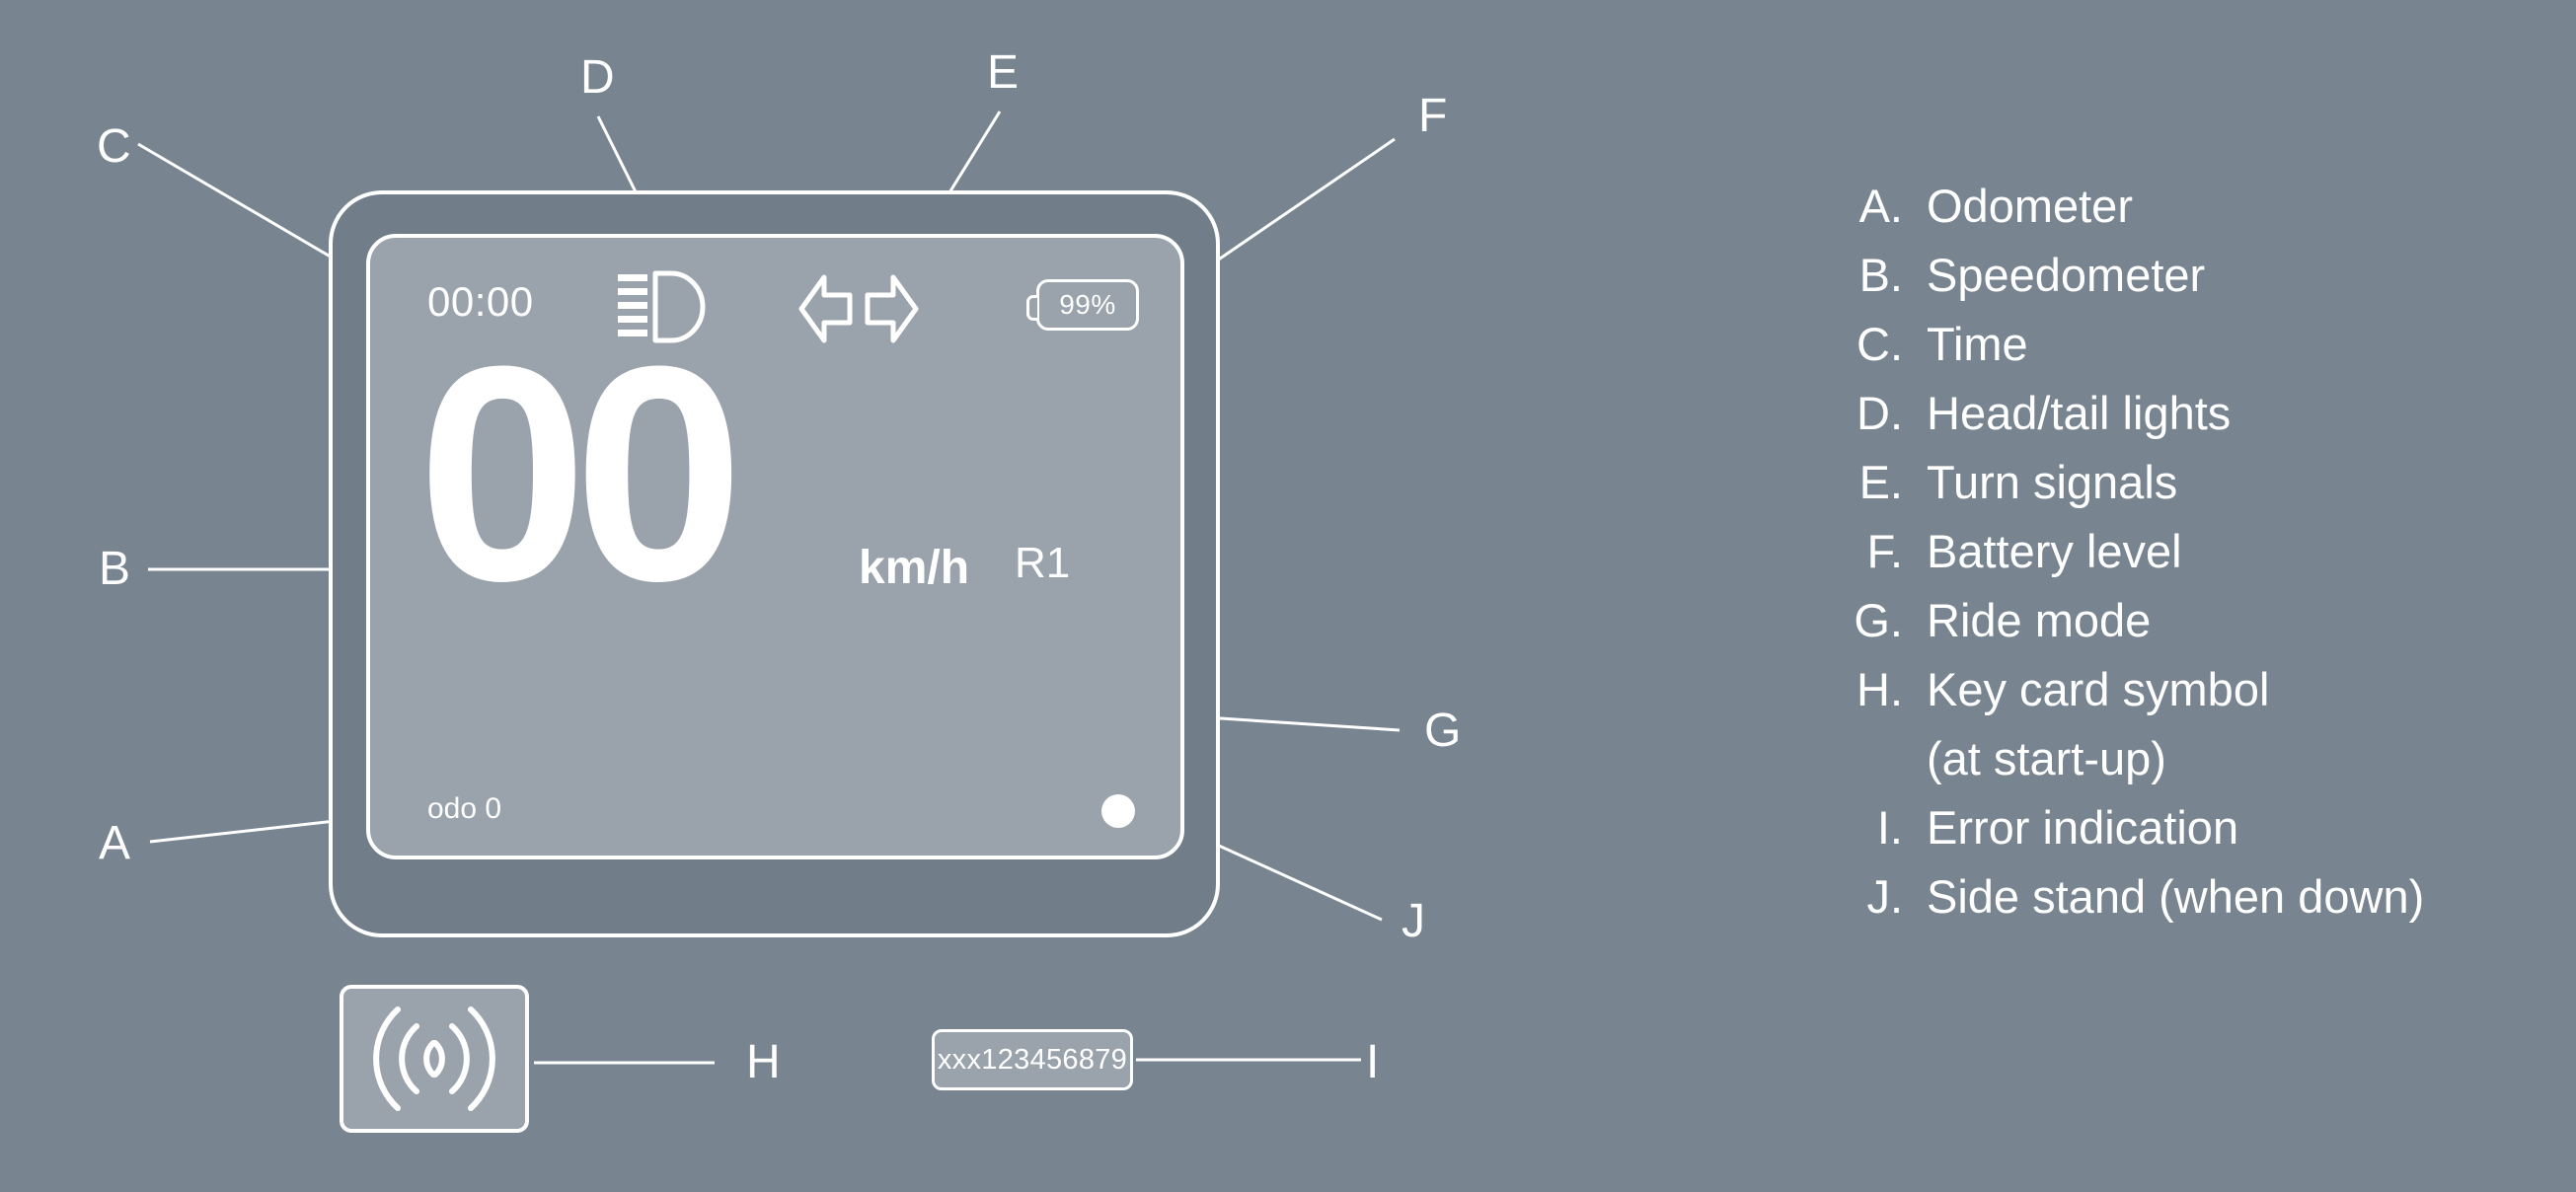 Image resolution: width=2576 pixels, height=1192 pixels. I want to click on legend-label-d: Head/tail lights, so click(2079, 413).